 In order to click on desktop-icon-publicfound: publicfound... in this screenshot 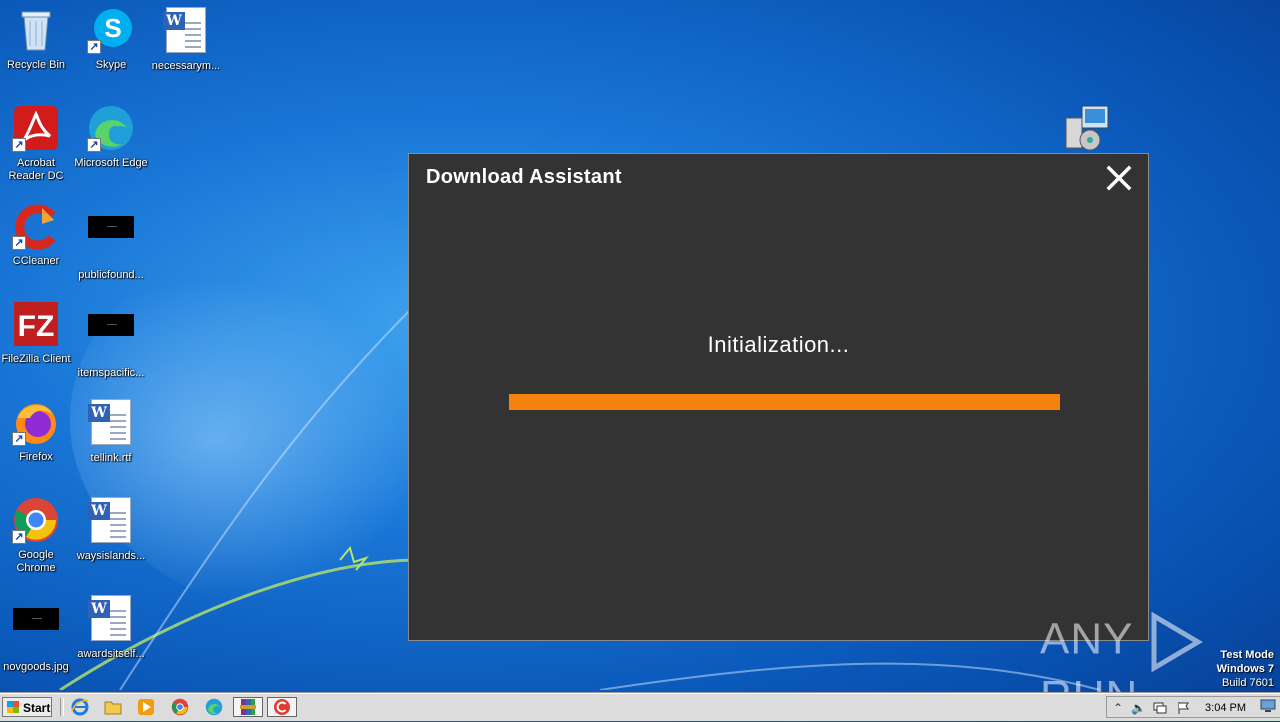, I will do `click(111, 242)`.